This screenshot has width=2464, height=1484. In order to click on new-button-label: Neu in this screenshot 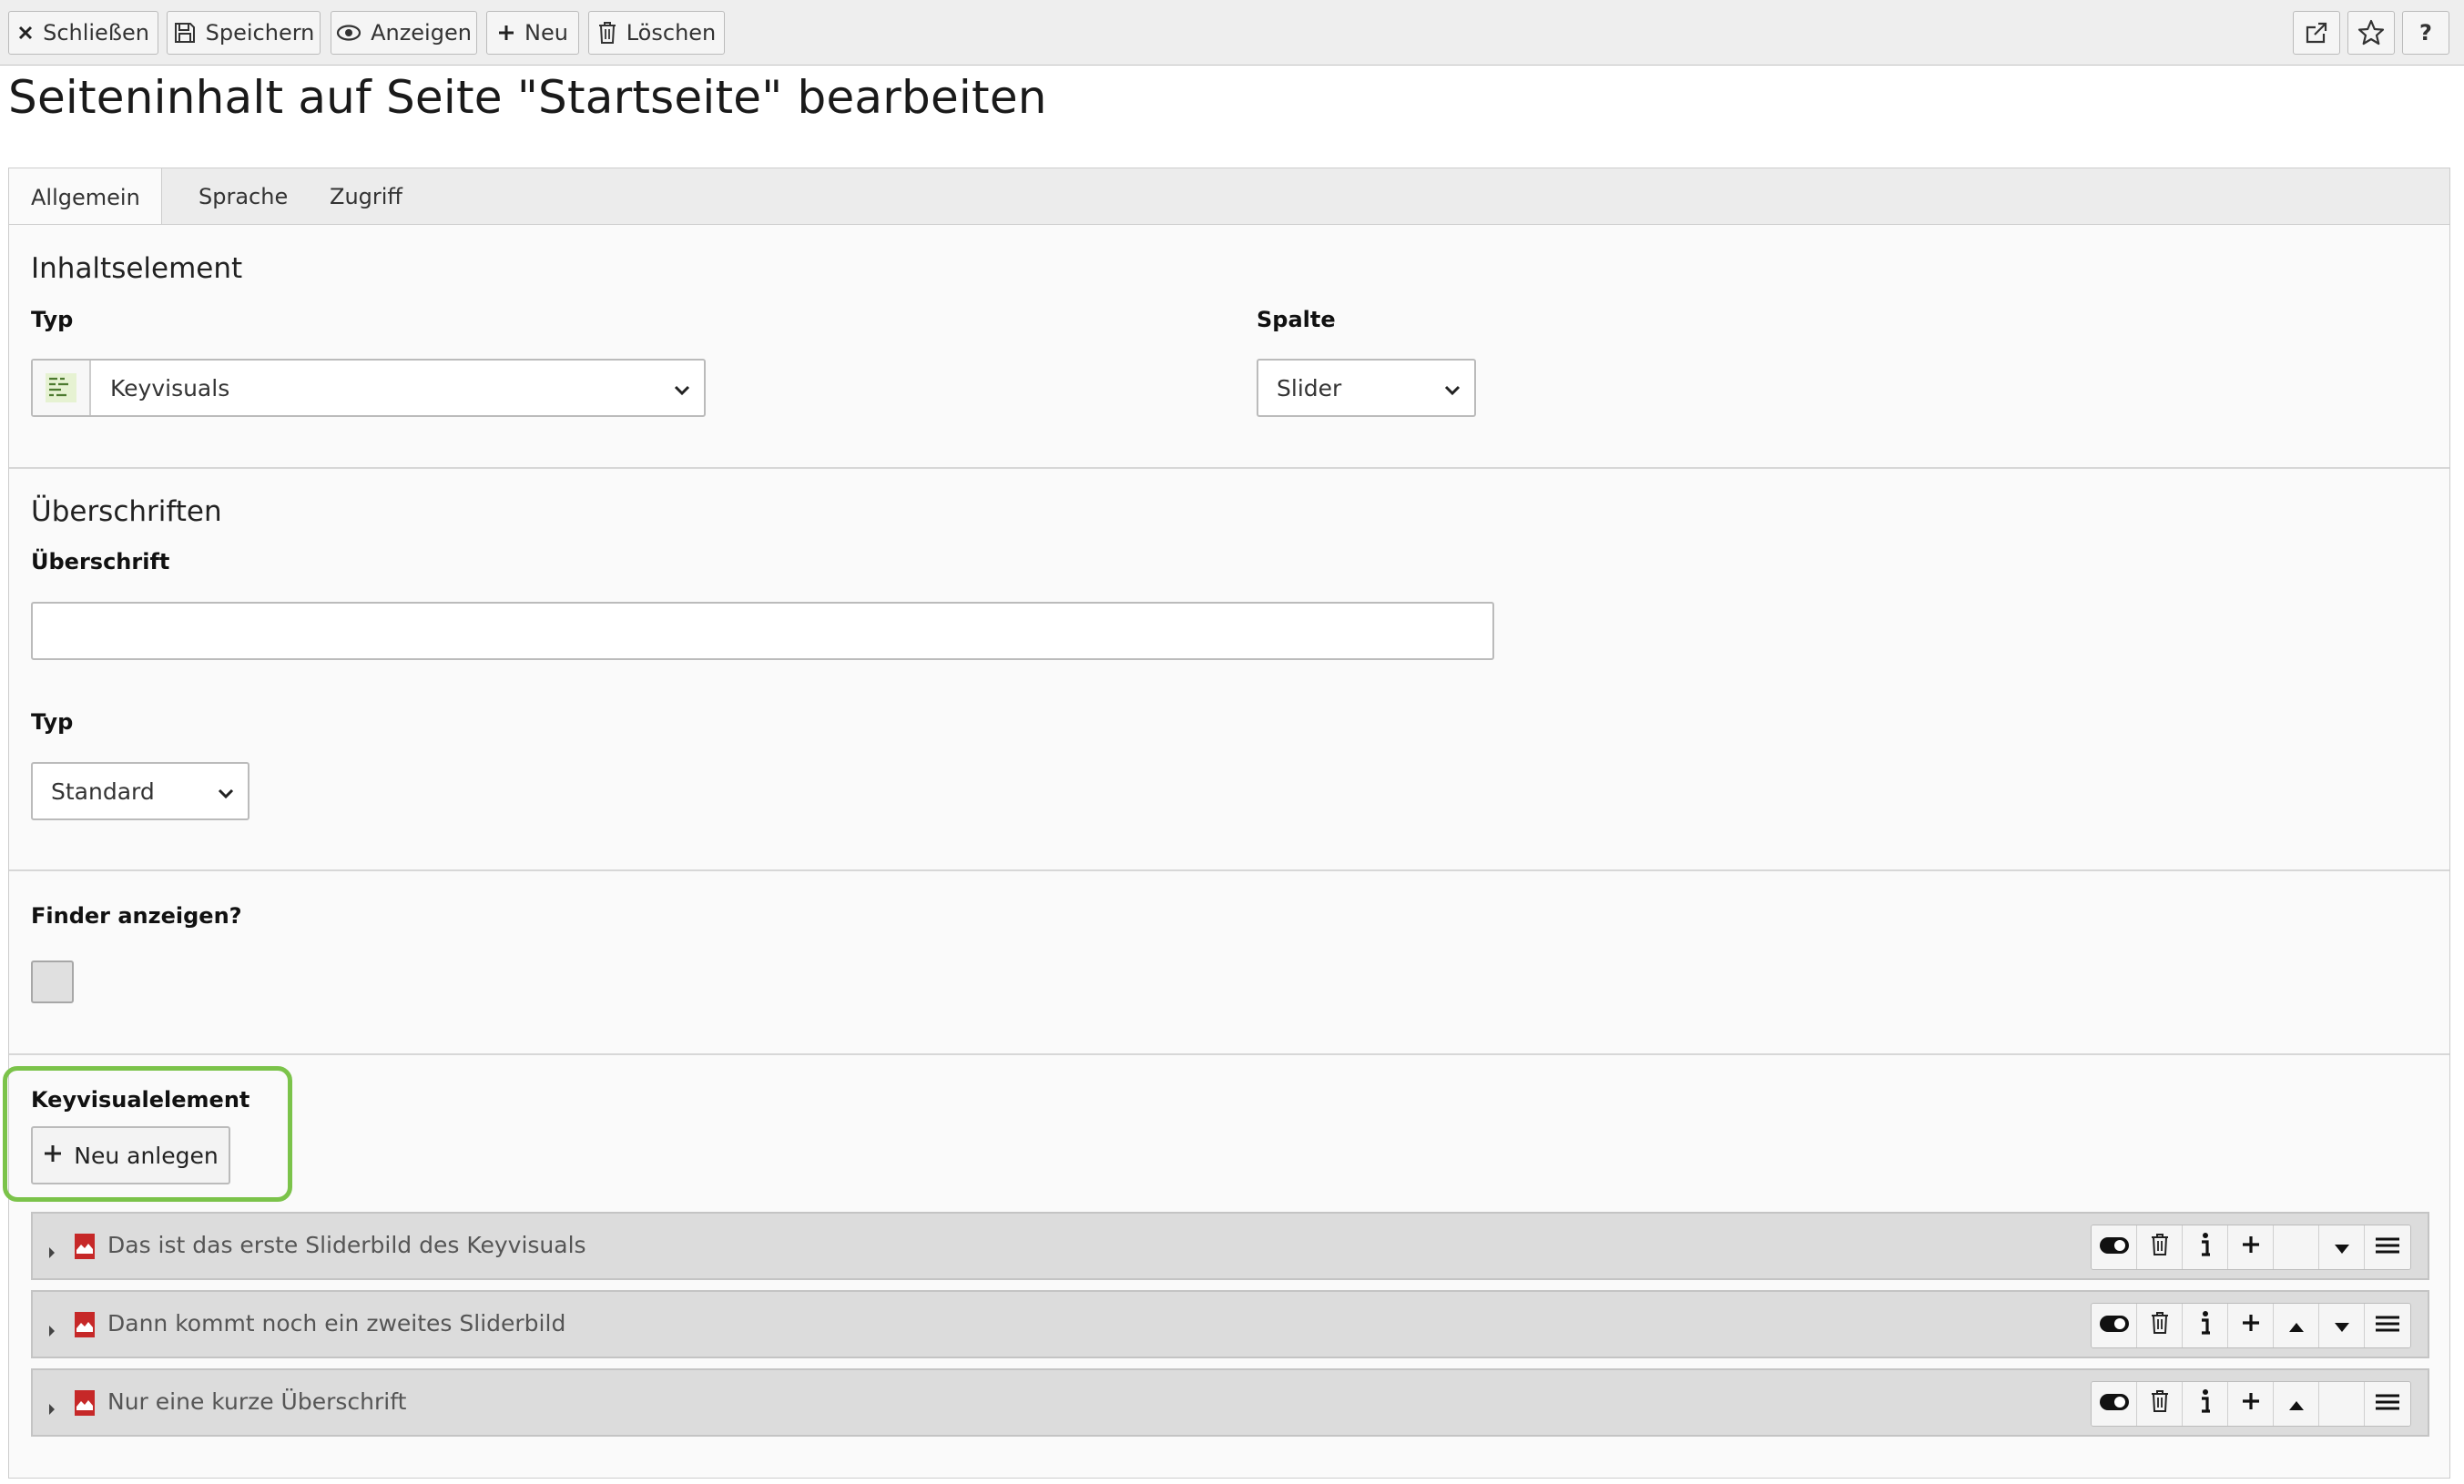, I will do `click(546, 33)`.